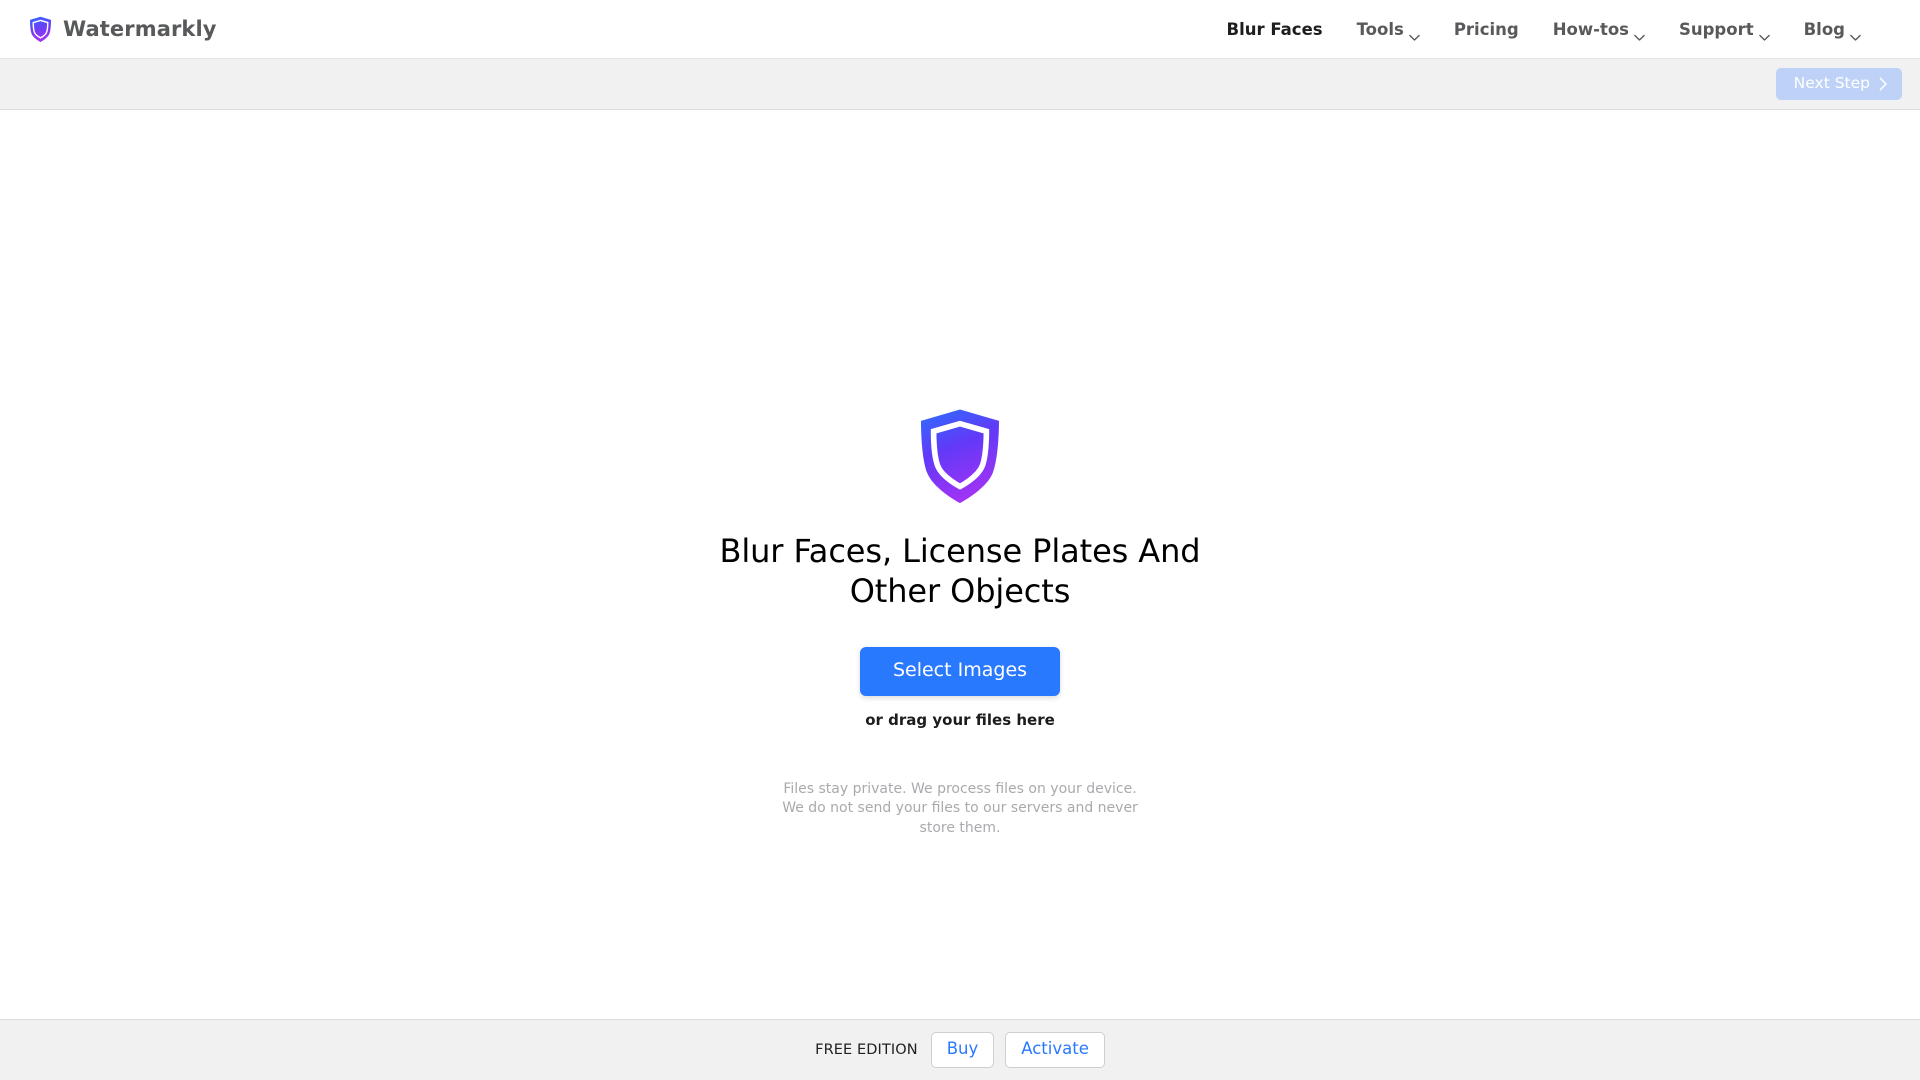 This screenshot has width=1920, height=1080. I want to click on nav-item-how-tos: How-tos, so click(1599, 30).